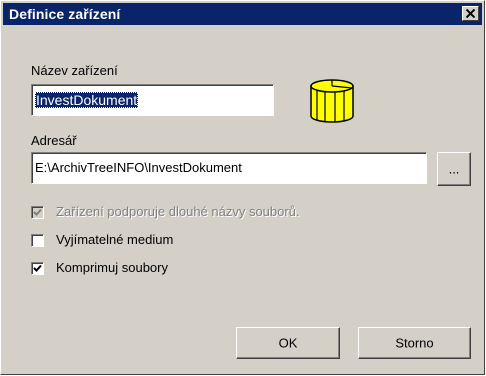  Describe the element at coordinates (87, 100) in the screenshot. I see `device-name-value: InvestDokument` at that location.